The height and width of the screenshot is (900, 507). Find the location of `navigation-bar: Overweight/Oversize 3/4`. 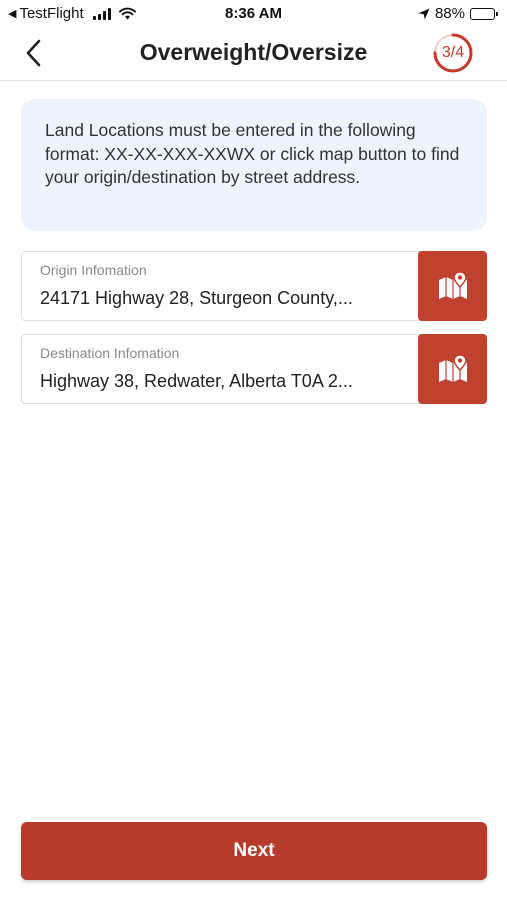

navigation-bar: Overweight/Oversize 3/4 is located at coordinates (253, 54).